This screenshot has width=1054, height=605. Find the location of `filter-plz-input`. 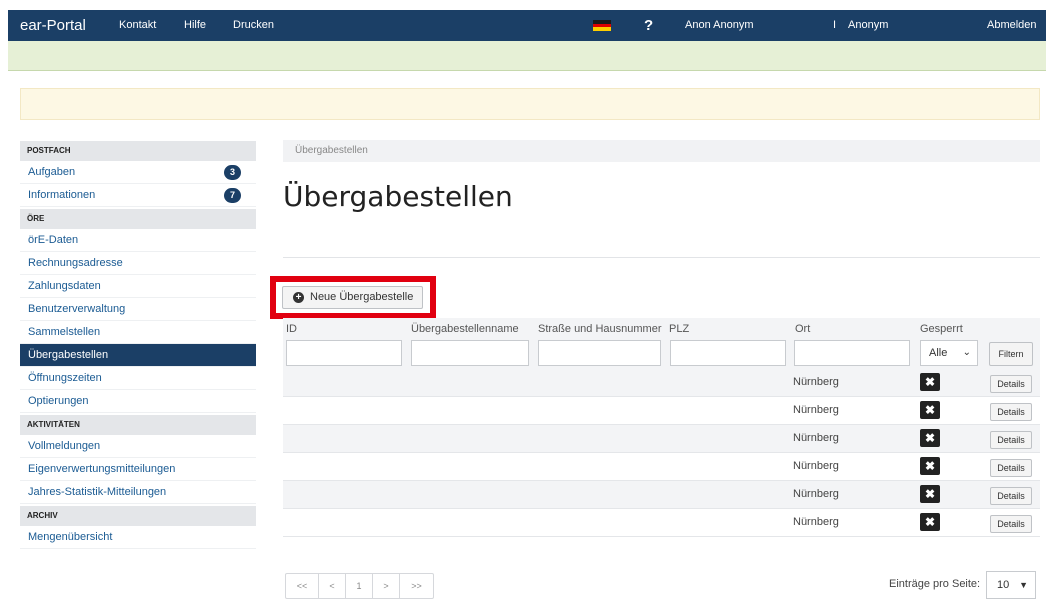

filter-plz-input is located at coordinates (728, 353).